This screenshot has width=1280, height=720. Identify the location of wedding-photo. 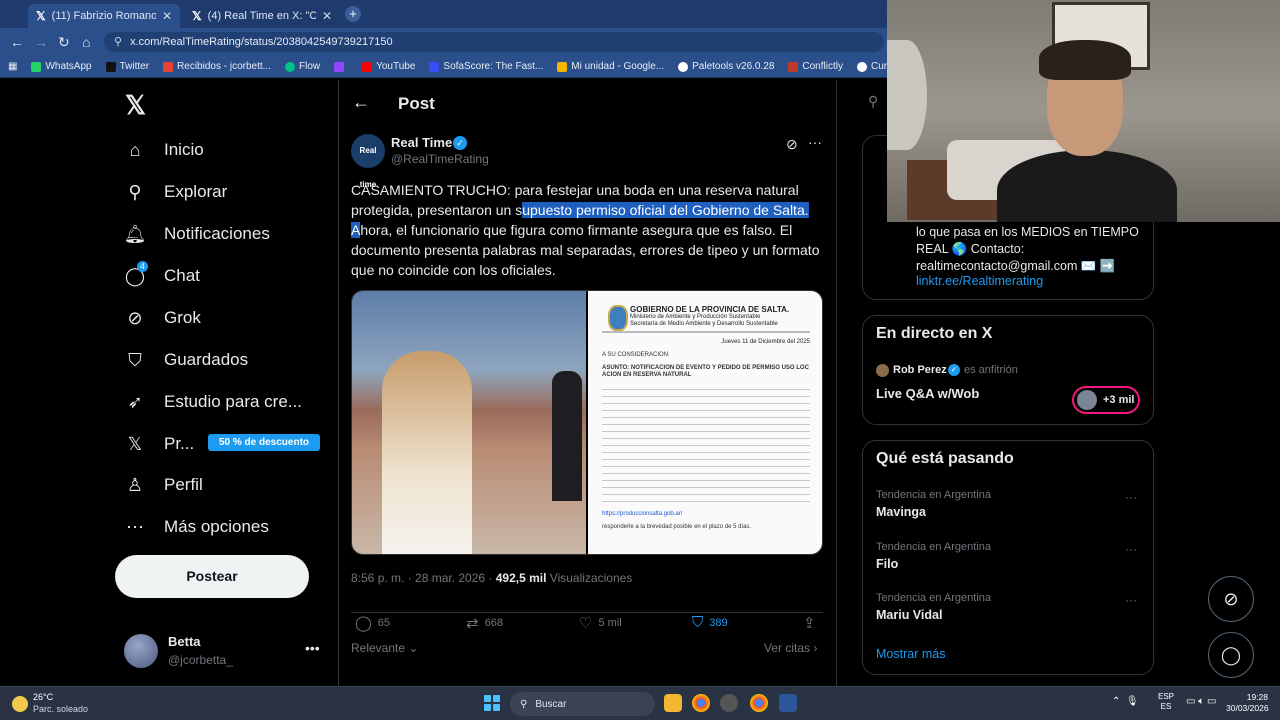
(469, 422).